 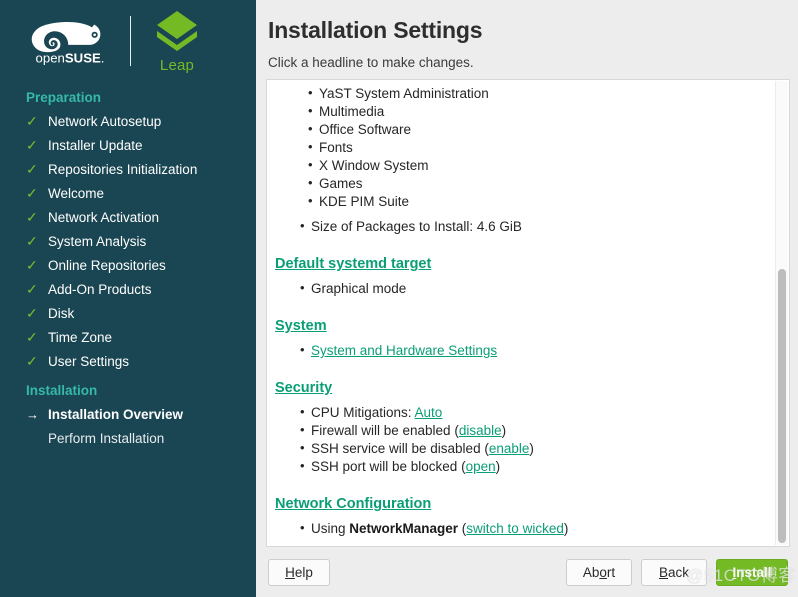 I want to click on section-default-systemd-target: Default systemd target, so click(x=521, y=264).